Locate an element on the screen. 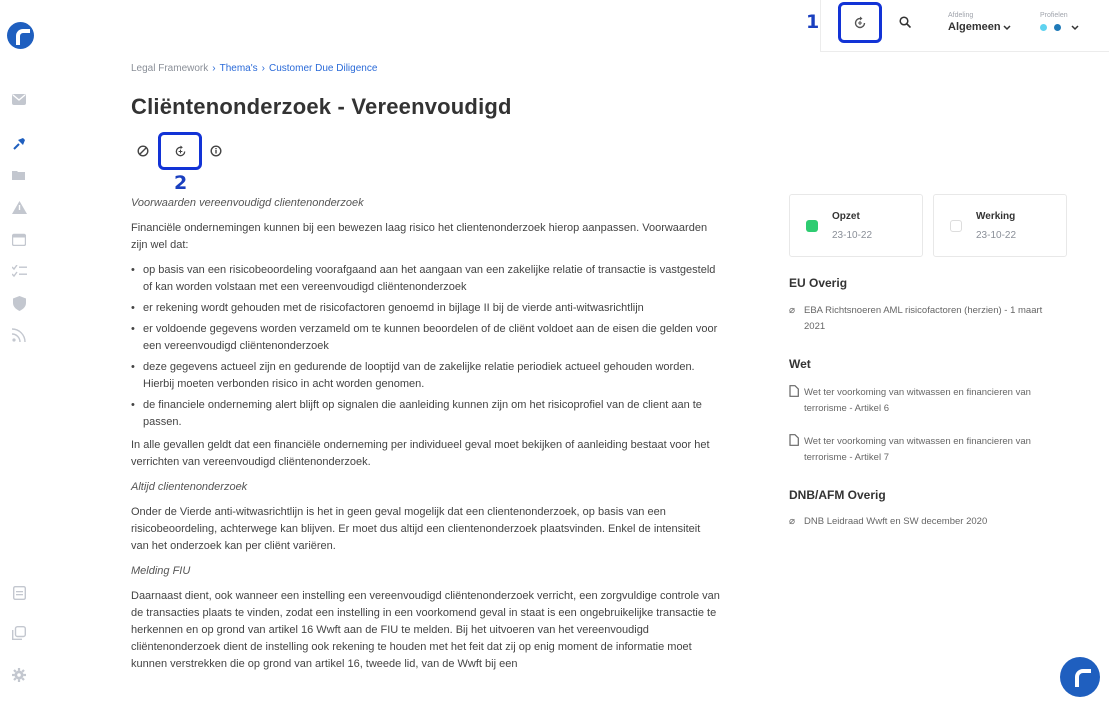 This screenshot has width=1109, height=708. info-button is located at coordinates (216, 151).